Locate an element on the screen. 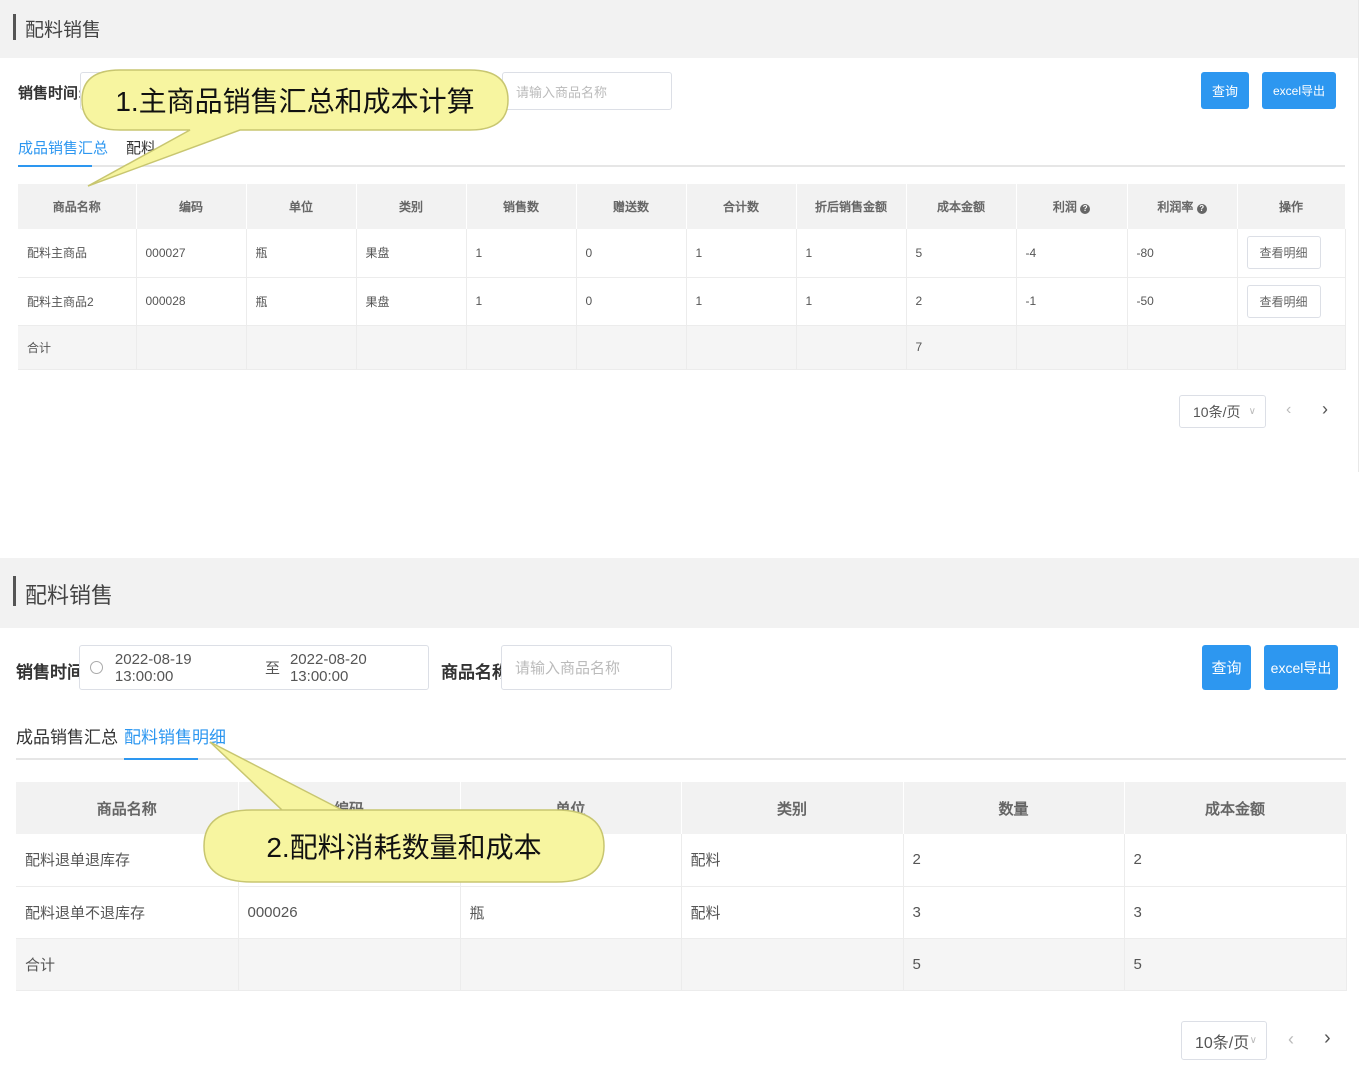 The image size is (1359, 1090). table-row: 配料退单不退库存 000026 瓶 配料 3 3 is located at coordinates (681, 912).